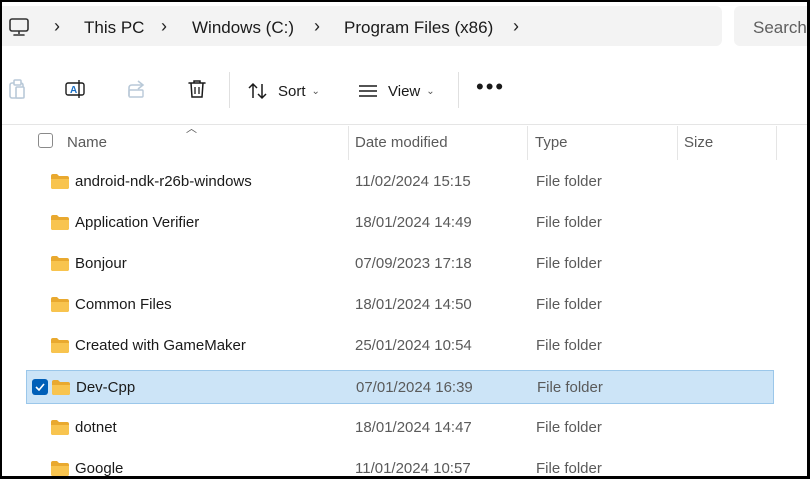 The width and height of the screenshot is (810, 479). I want to click on file-name: android-ndk-r26b-windows, so click(163, 181).